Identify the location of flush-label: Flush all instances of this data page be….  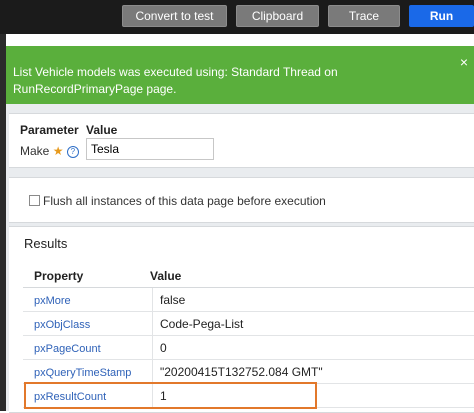
(184, 201).